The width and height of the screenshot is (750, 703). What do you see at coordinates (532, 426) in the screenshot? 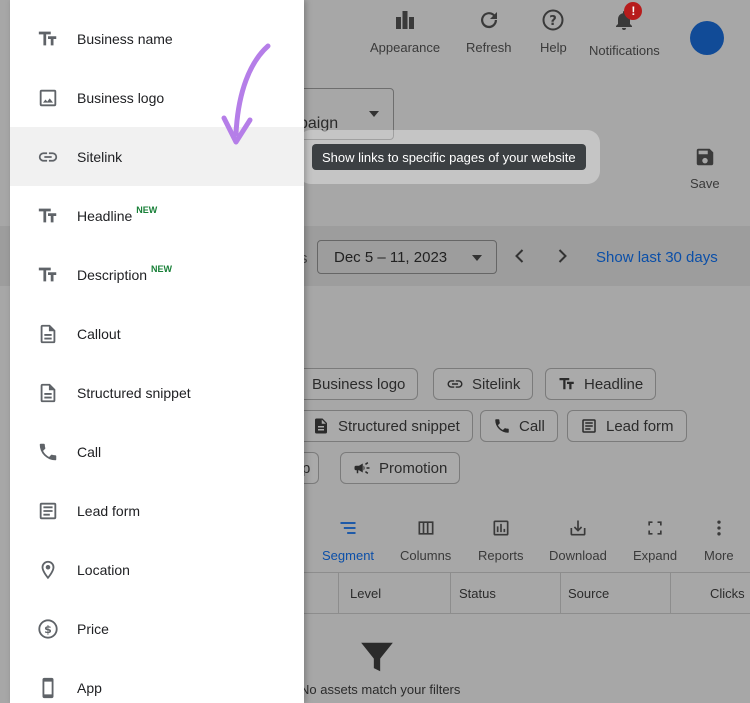
I see `chip-label: Call` at bounding box center [532, 426].